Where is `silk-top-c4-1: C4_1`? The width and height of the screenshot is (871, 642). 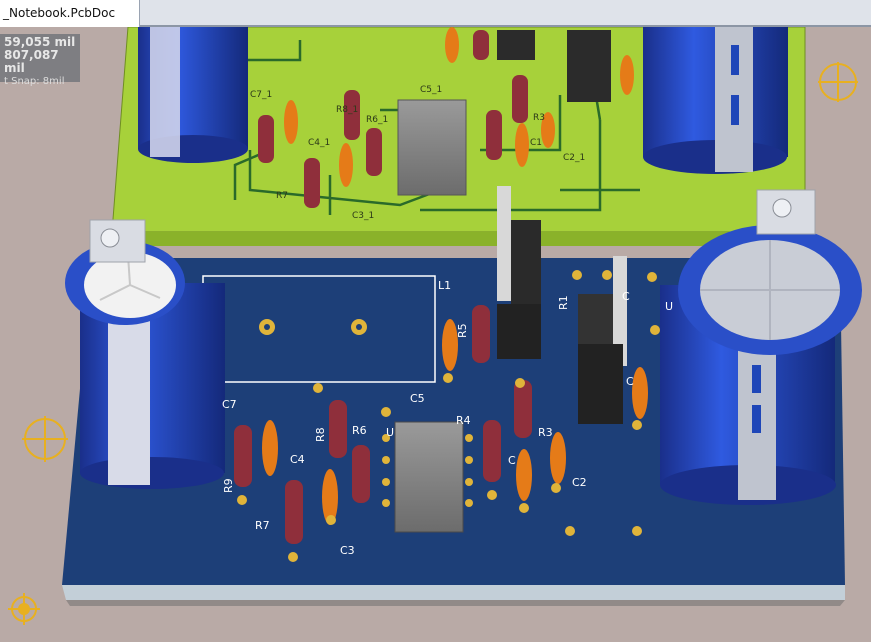 silk-top-c4-1: C4_1 is located at coordinates (319, 143).